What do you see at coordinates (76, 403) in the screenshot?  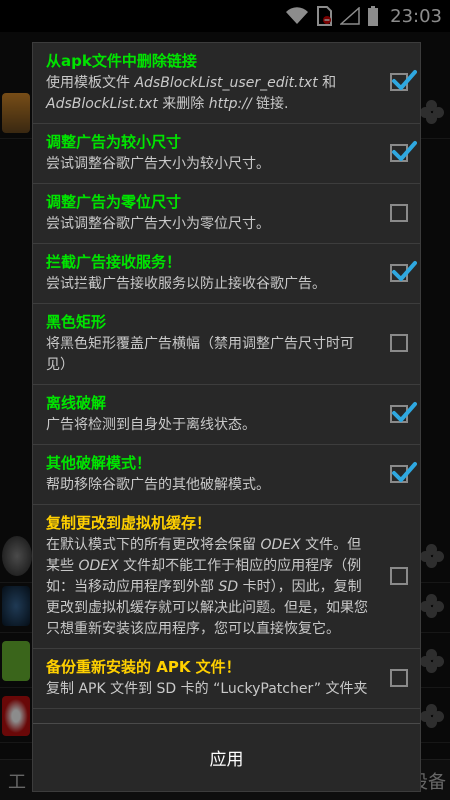 I see `option-title: 离线破解` at bounding box center [76, 403].